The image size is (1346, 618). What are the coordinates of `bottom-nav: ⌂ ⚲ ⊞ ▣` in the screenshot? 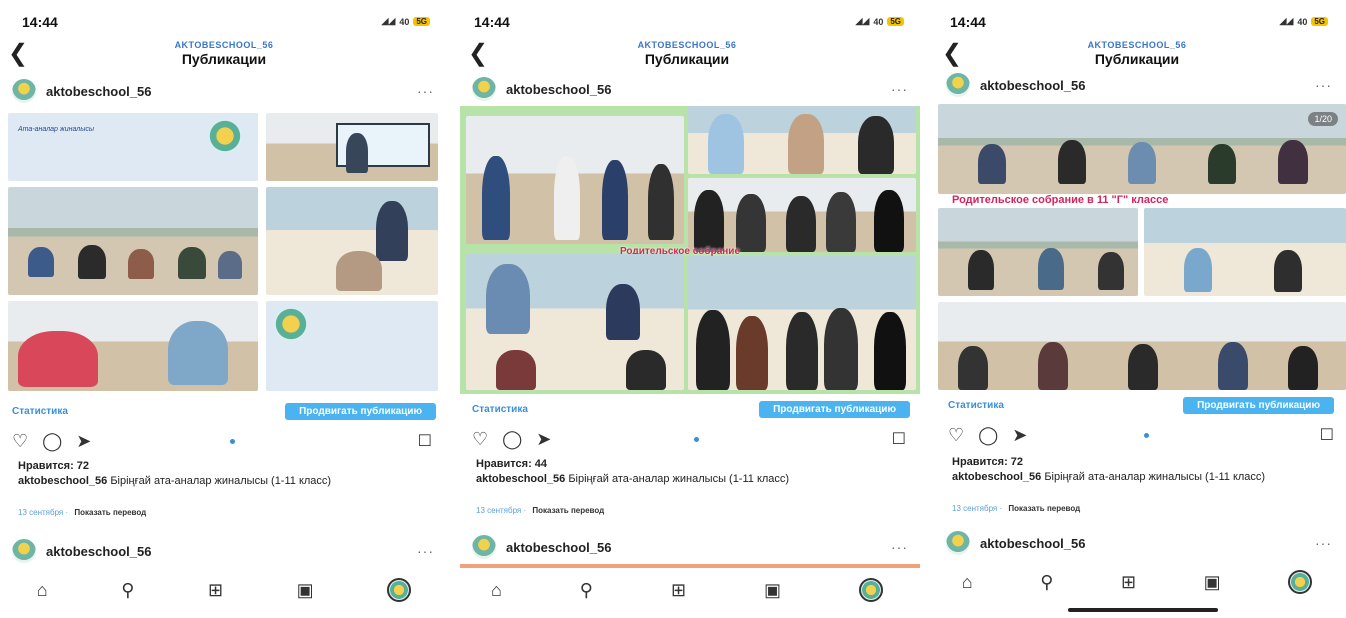 It's located at (1137, 582).